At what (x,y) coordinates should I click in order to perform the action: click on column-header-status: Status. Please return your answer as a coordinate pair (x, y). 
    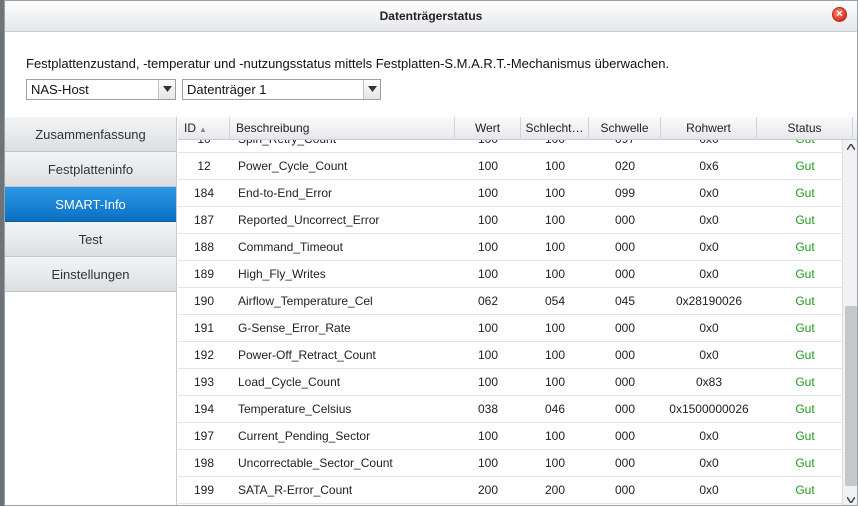
    Looking at the image, I should click on (805, 128).